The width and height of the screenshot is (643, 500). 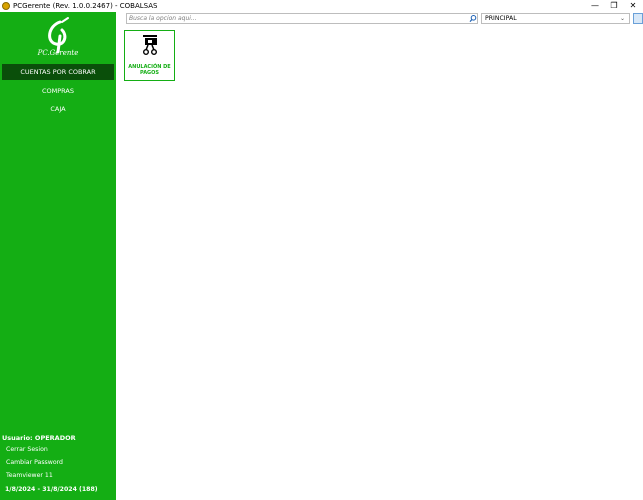 I want to click on sidebar-item-cuentas-por-cobrar: CUENTAS POR COBRAR, so click(x=58, y=72).